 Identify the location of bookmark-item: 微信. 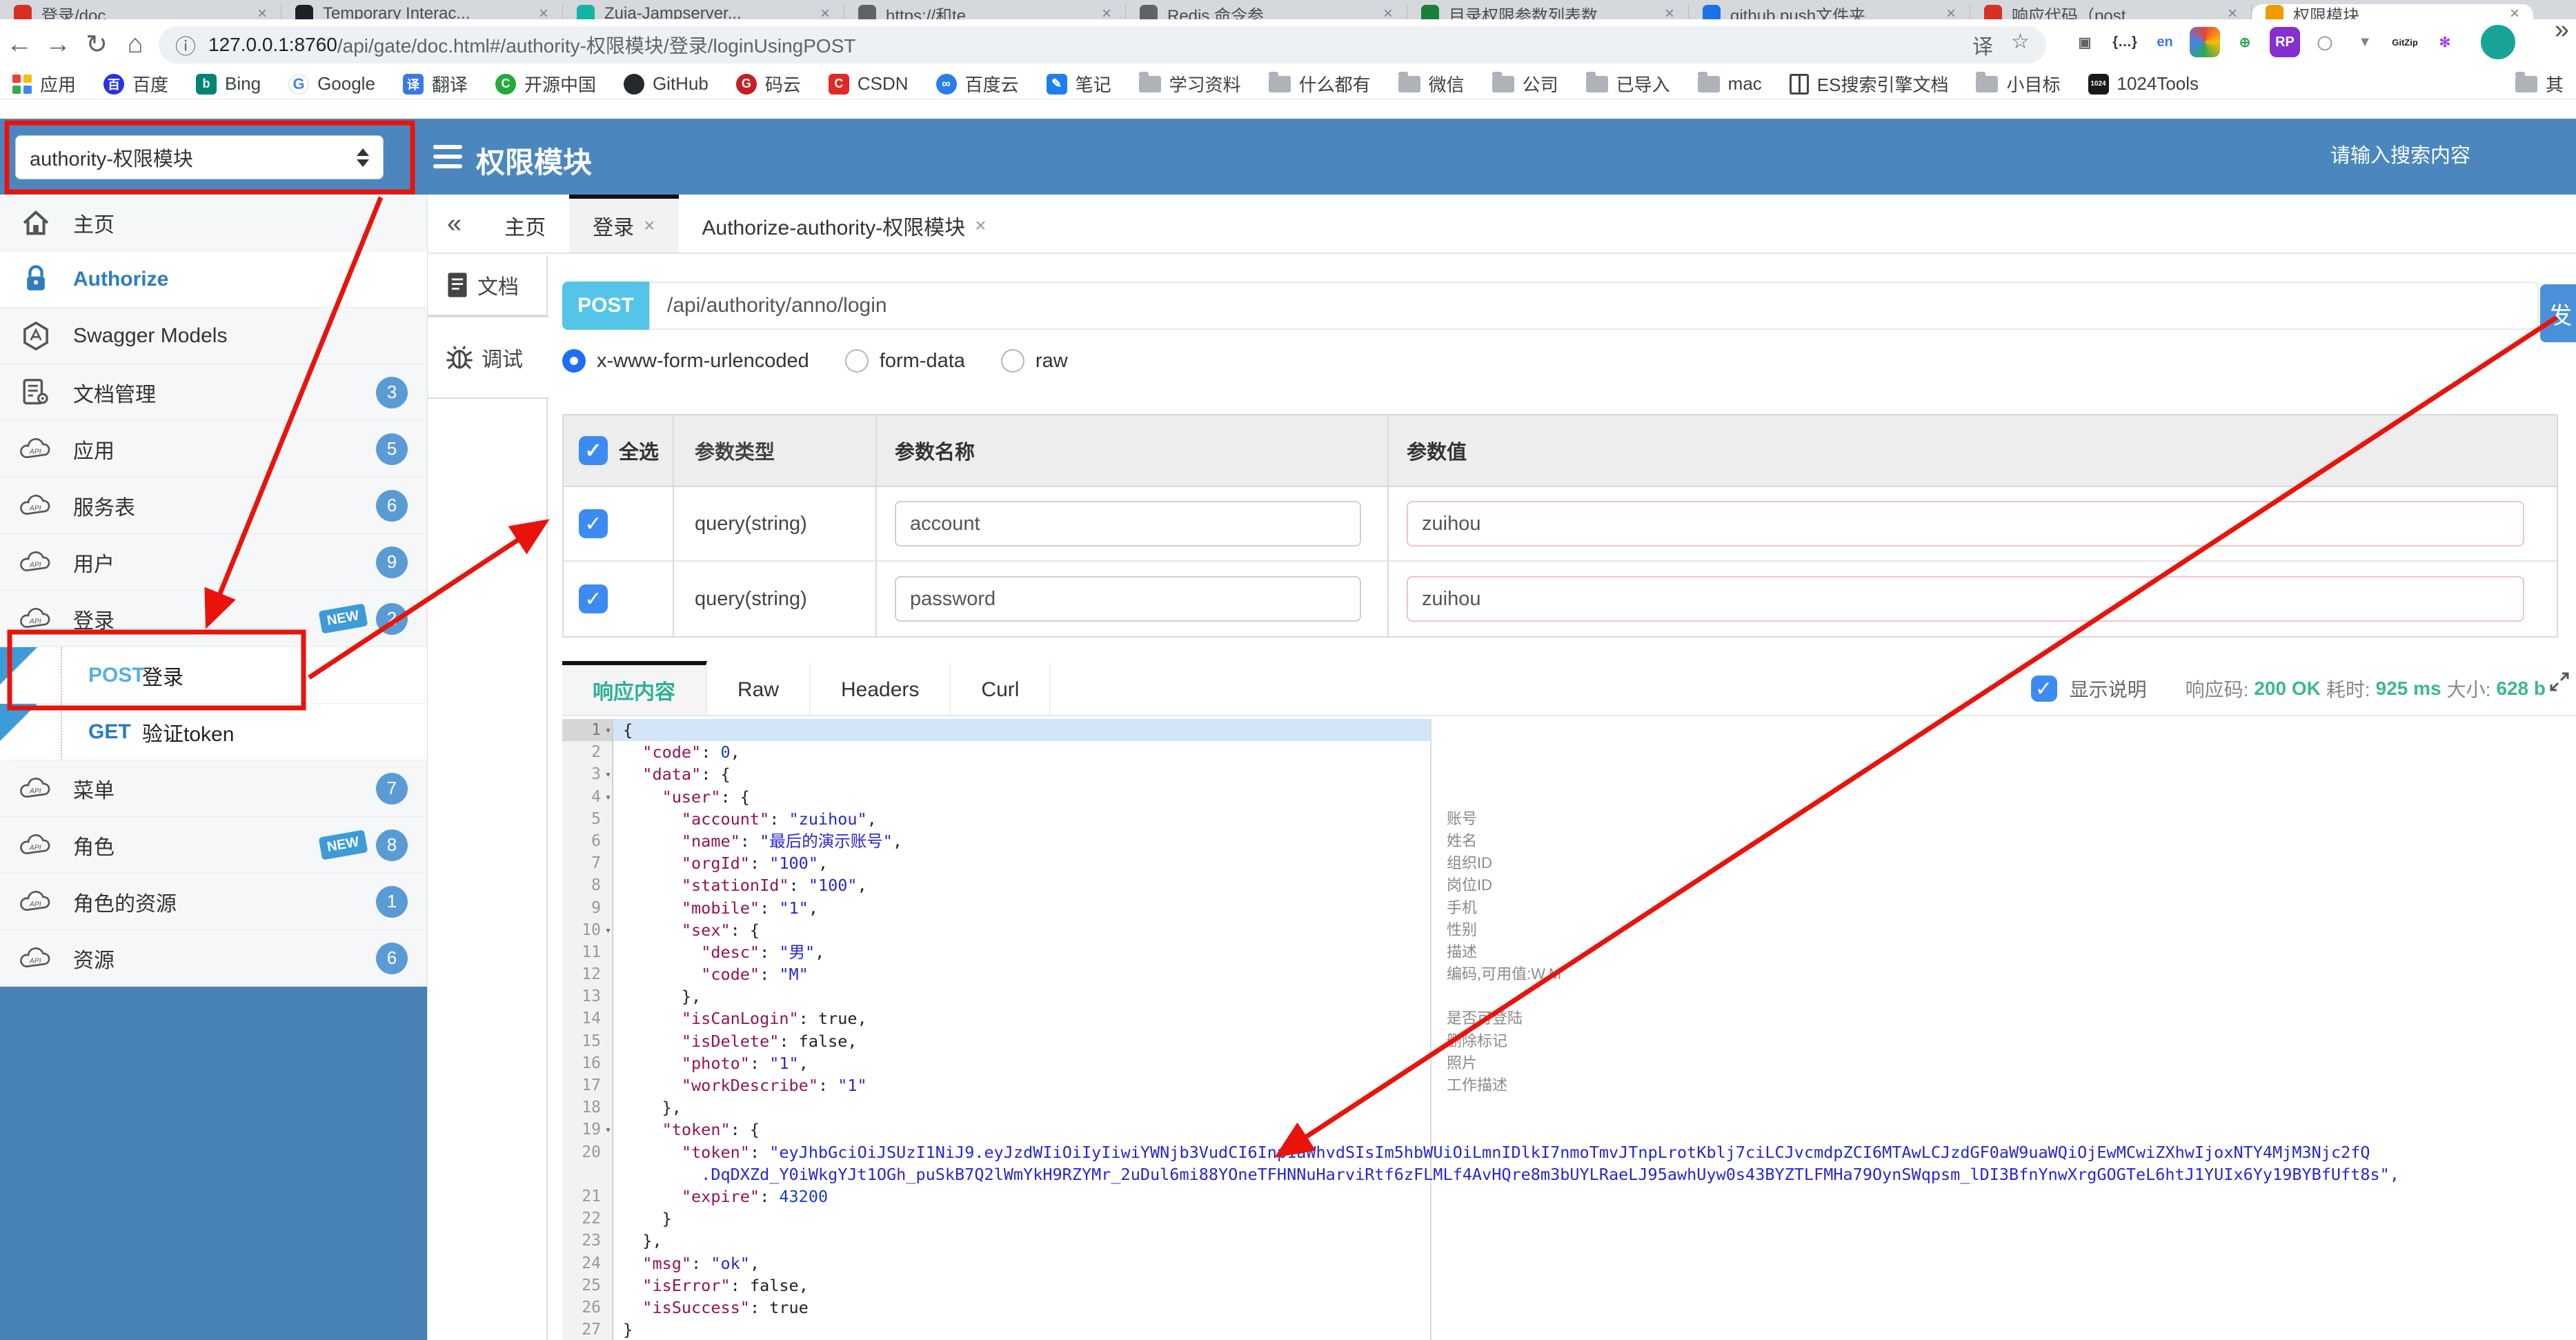
(1431, 84).